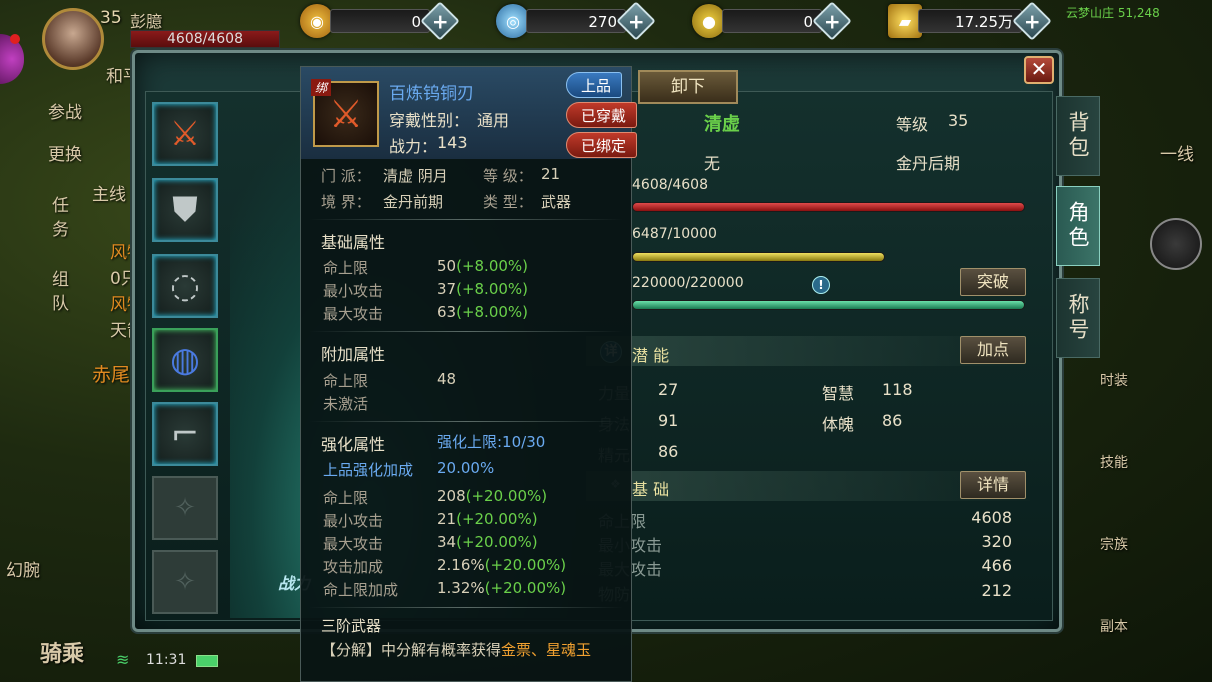 The height and width of the screenshot is (682, 1212). I want to click on attack-skill-button, so click(1176, 244).